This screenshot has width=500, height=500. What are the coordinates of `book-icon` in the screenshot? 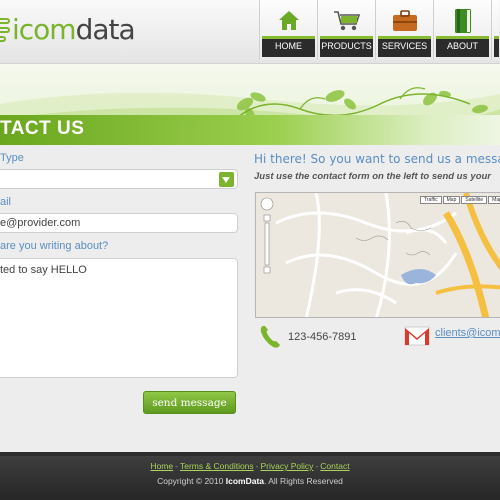 It's located at (462, 21).